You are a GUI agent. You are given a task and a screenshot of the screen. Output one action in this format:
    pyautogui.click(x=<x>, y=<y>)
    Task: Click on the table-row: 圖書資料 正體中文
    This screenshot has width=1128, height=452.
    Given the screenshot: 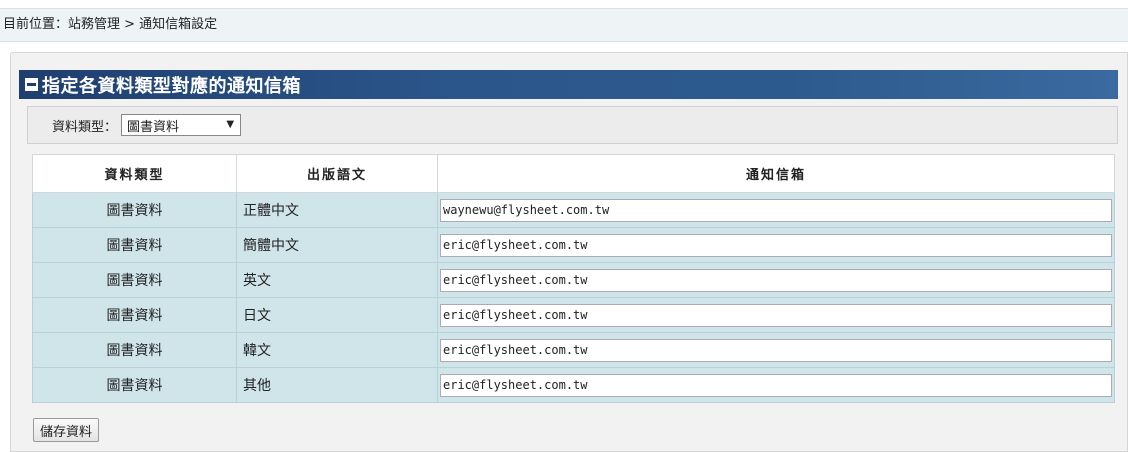 What is the action you would take?
    pyautogui.click(x=573, y=210)
    